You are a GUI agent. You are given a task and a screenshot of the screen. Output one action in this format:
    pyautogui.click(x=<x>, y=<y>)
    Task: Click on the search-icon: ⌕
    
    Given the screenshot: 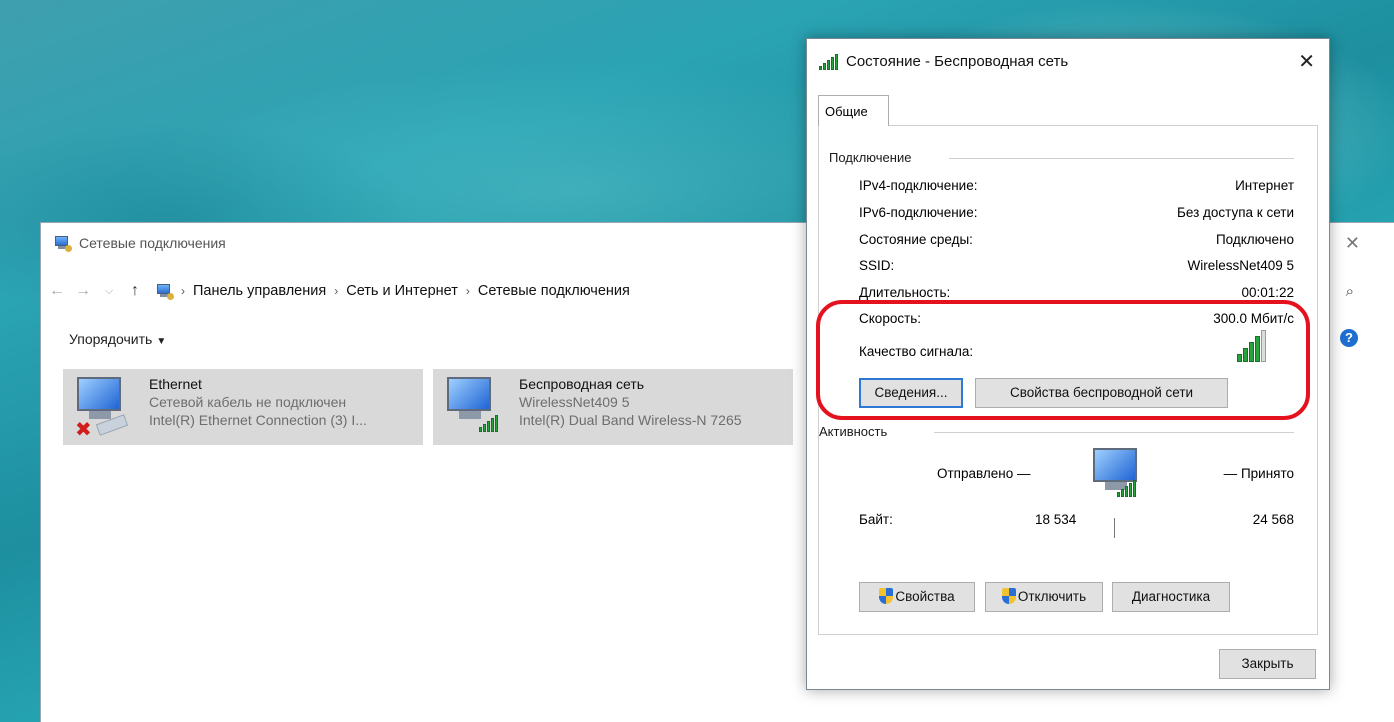 What is the action you would take?
    pyautogui.click(x=1350, y=291)
    